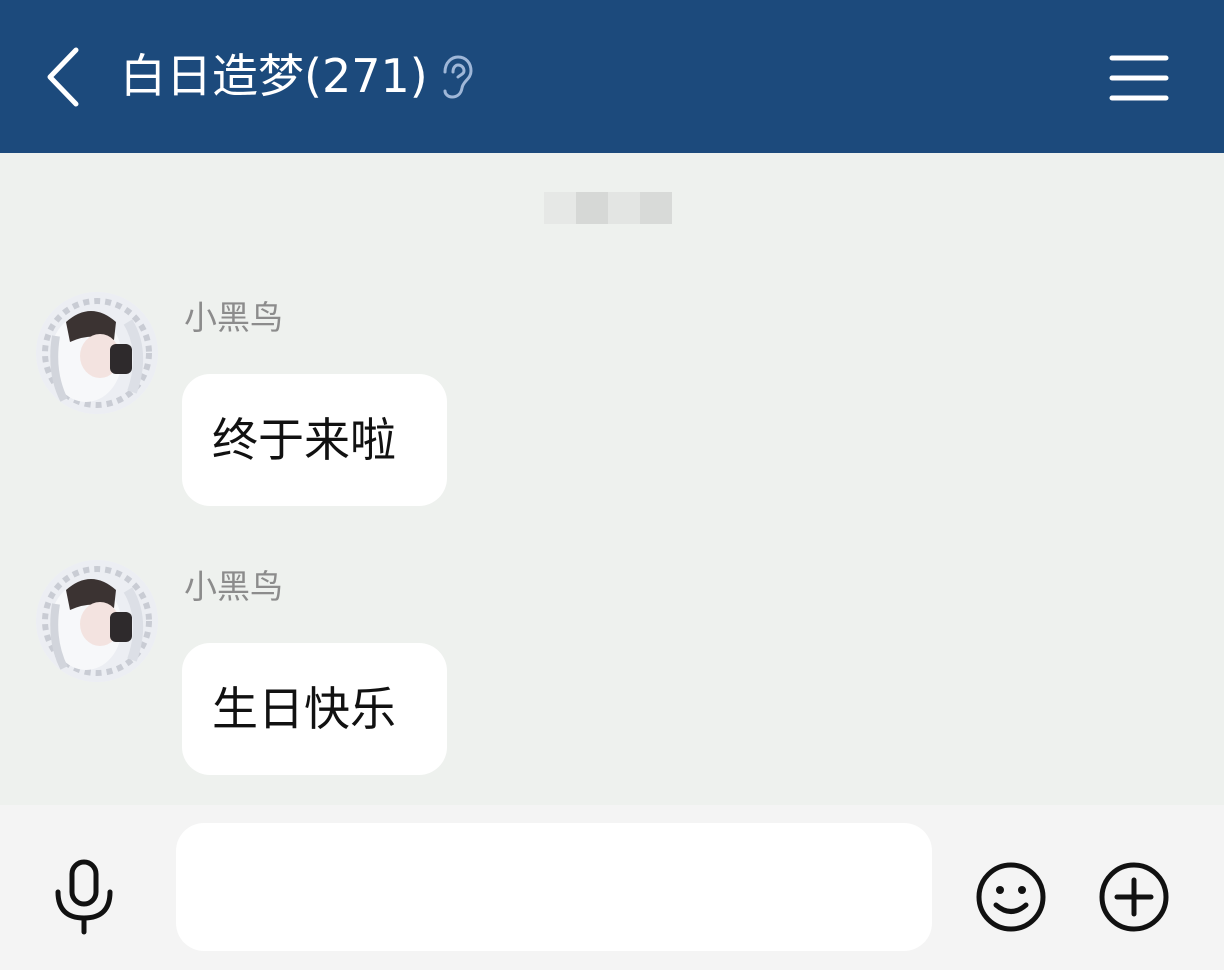 This screenshot has width=1224, height=970. I want to click on message-bubble: 生日快乐, so click(314, 709).